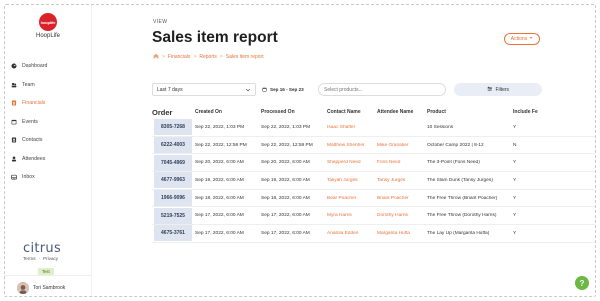 This screenshot has width=600, height=301. Describe the element at coordinates (402, 215) in the screenshot. I see `attendee-name: Dorothy Harris` at that location.